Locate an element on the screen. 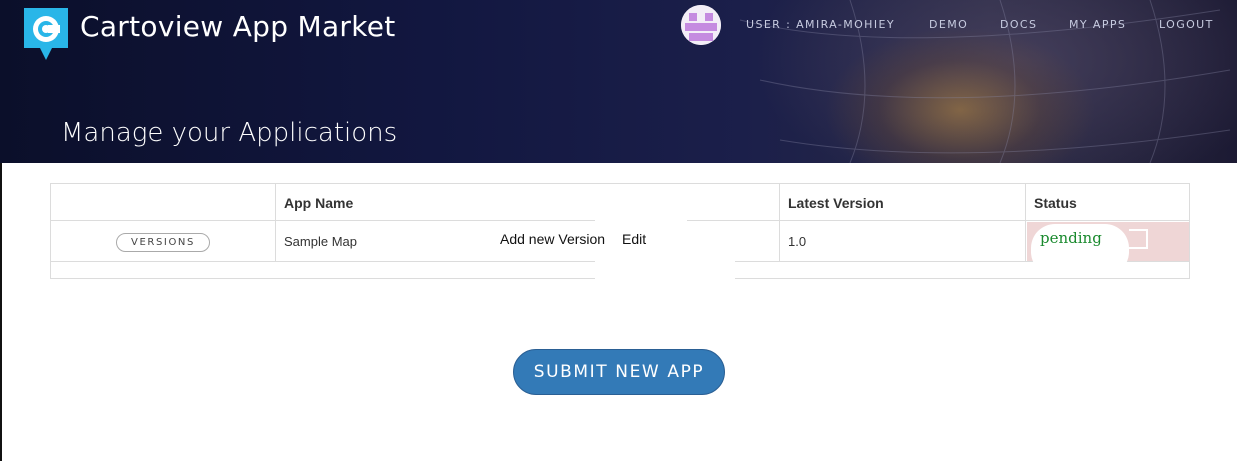  action-dropdown-panel-edge is located at coordinates (677, 270).